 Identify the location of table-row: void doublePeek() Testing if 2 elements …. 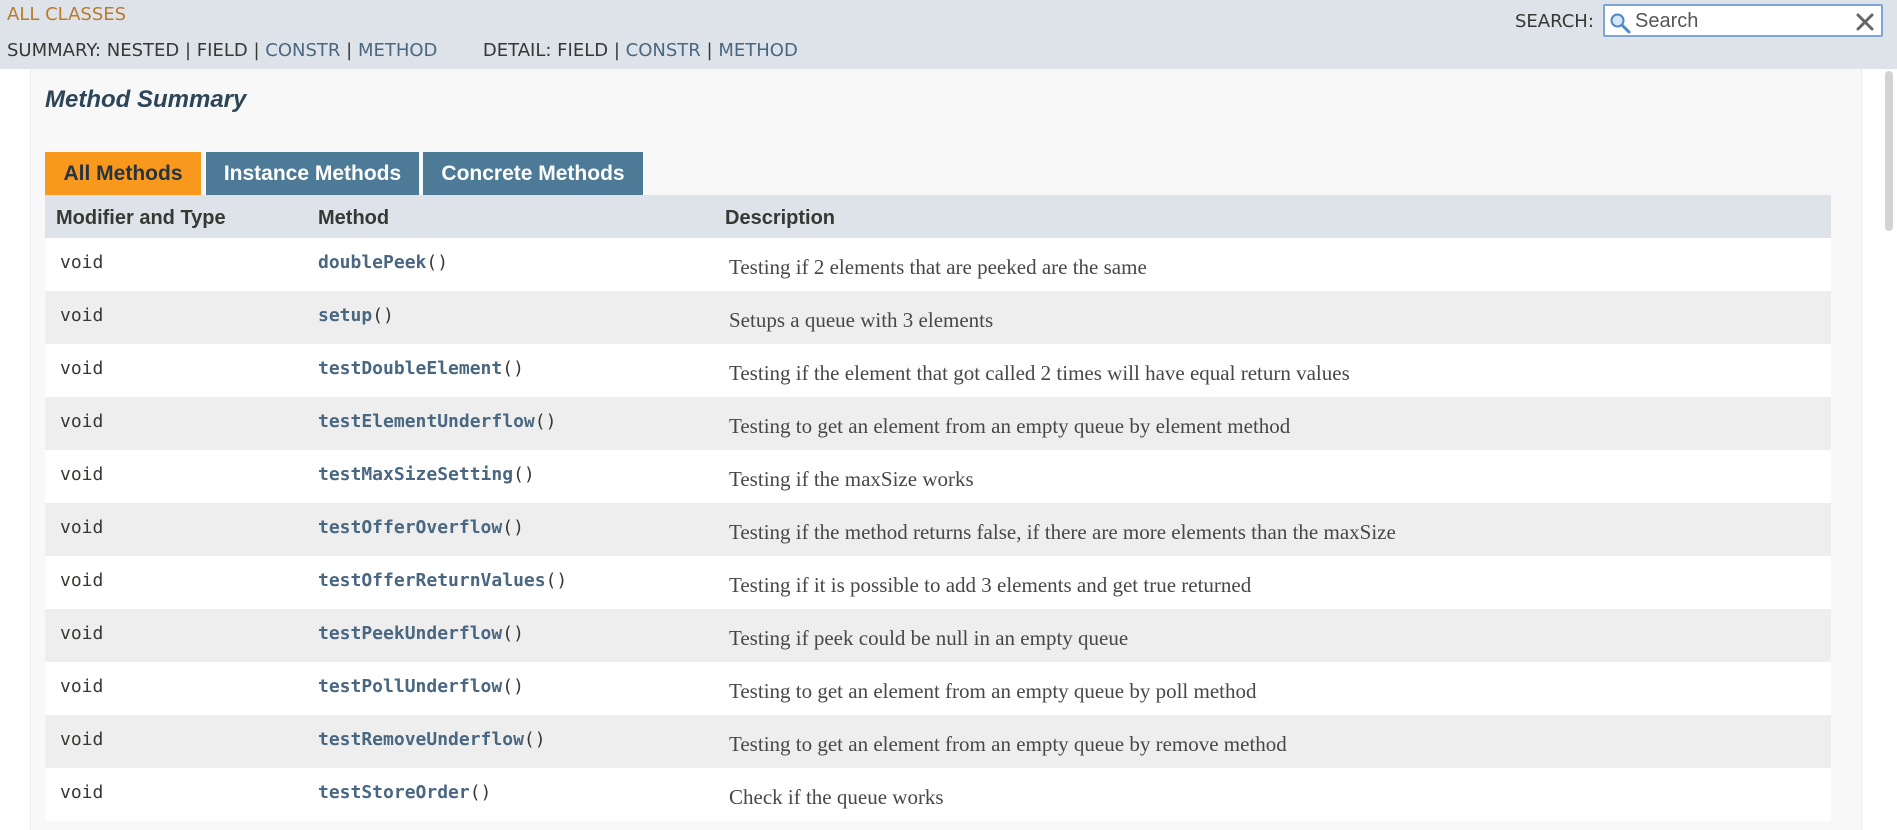
(938, 264).